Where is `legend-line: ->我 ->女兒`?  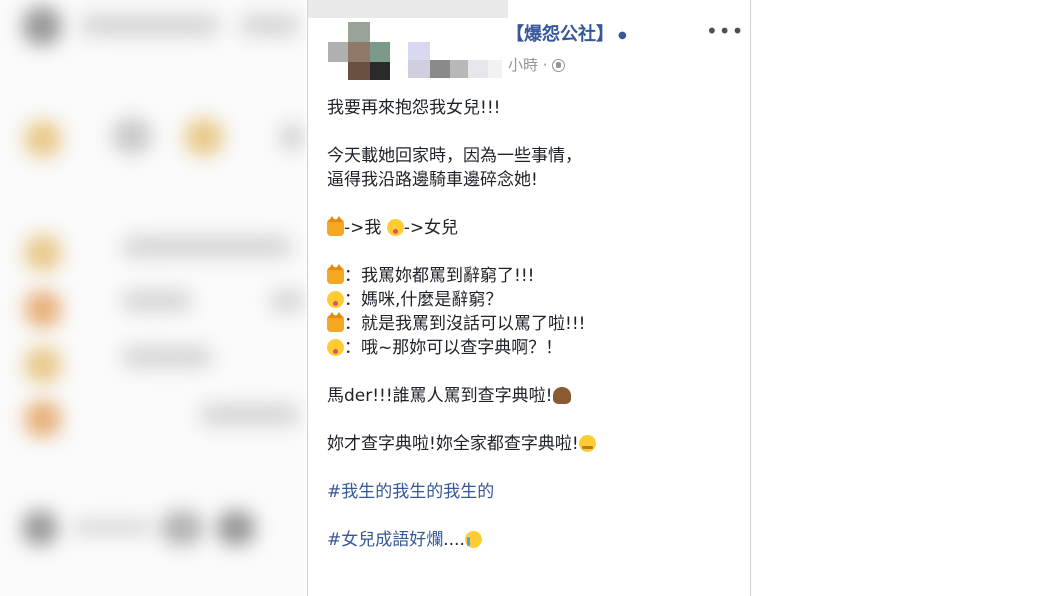
legend-line: ->我 ->女兒 is located at coordinates (532, 228).